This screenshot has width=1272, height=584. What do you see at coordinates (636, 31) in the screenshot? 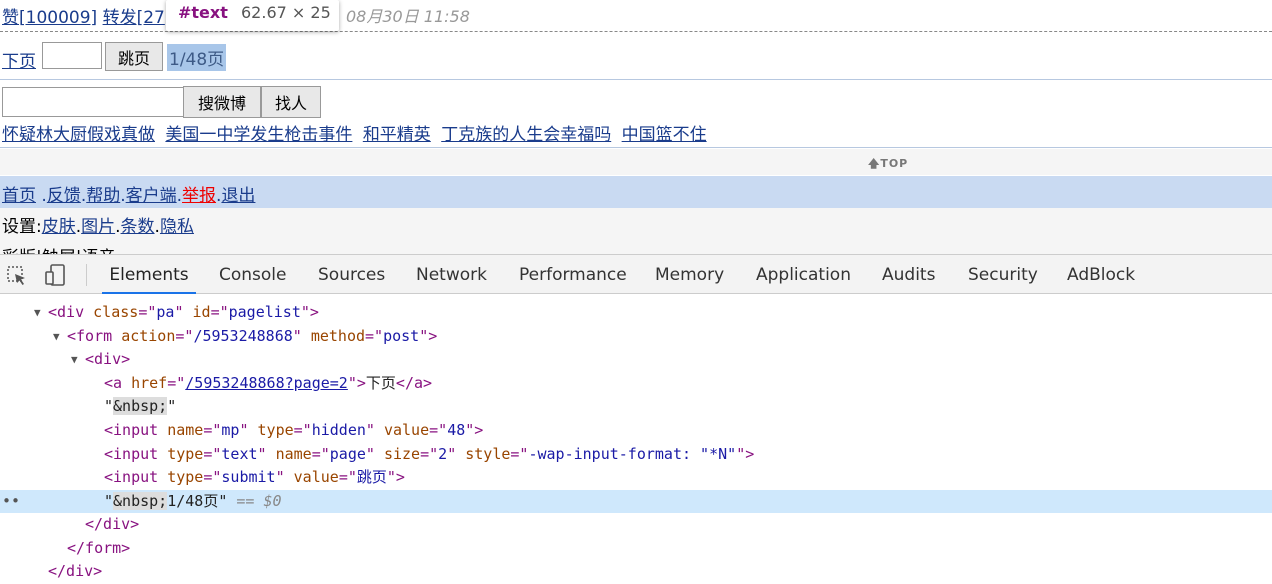
I see `dashed-divider` at bounding box center [636, 31].